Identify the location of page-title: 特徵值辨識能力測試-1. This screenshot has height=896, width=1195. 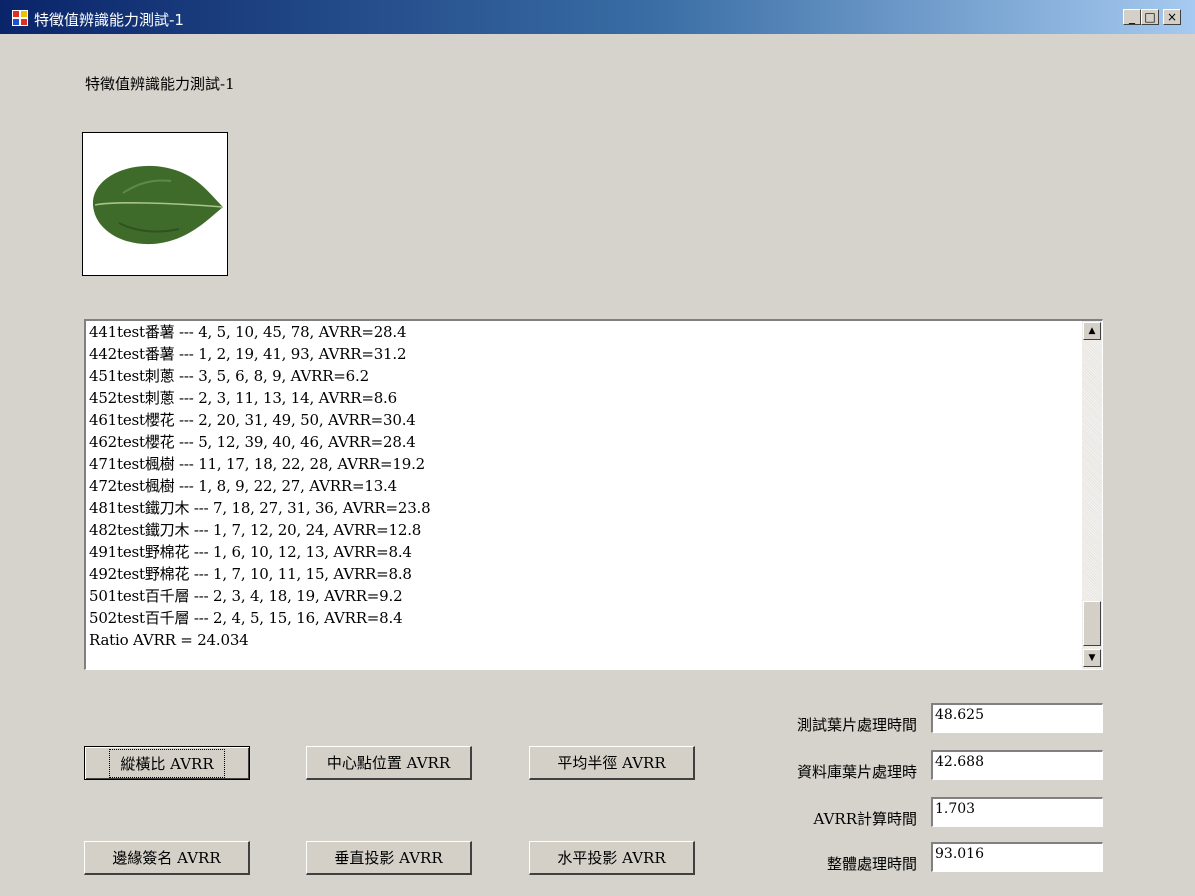
(160, 84).